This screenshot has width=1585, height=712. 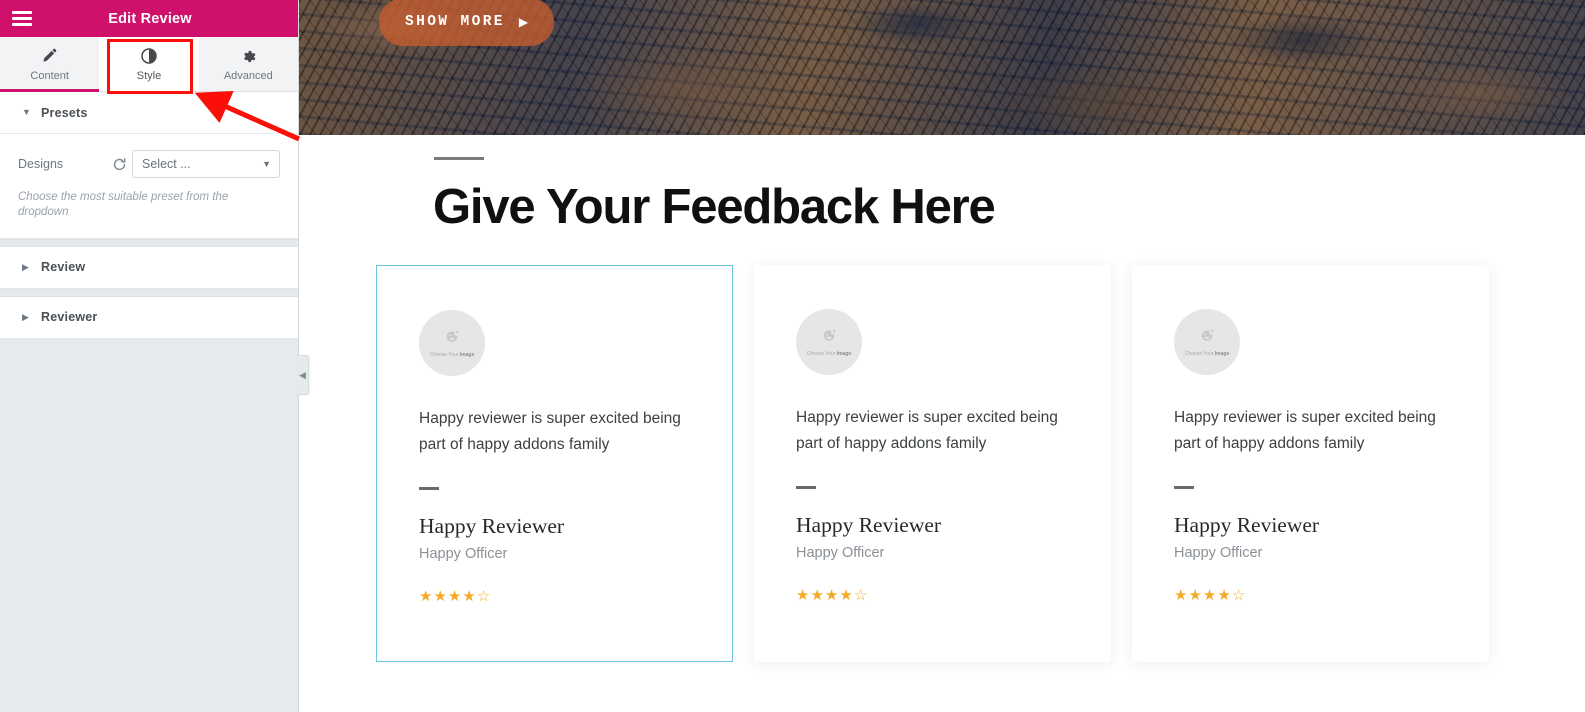 I want to click on pencil-icon, so click(x=49, y=56).